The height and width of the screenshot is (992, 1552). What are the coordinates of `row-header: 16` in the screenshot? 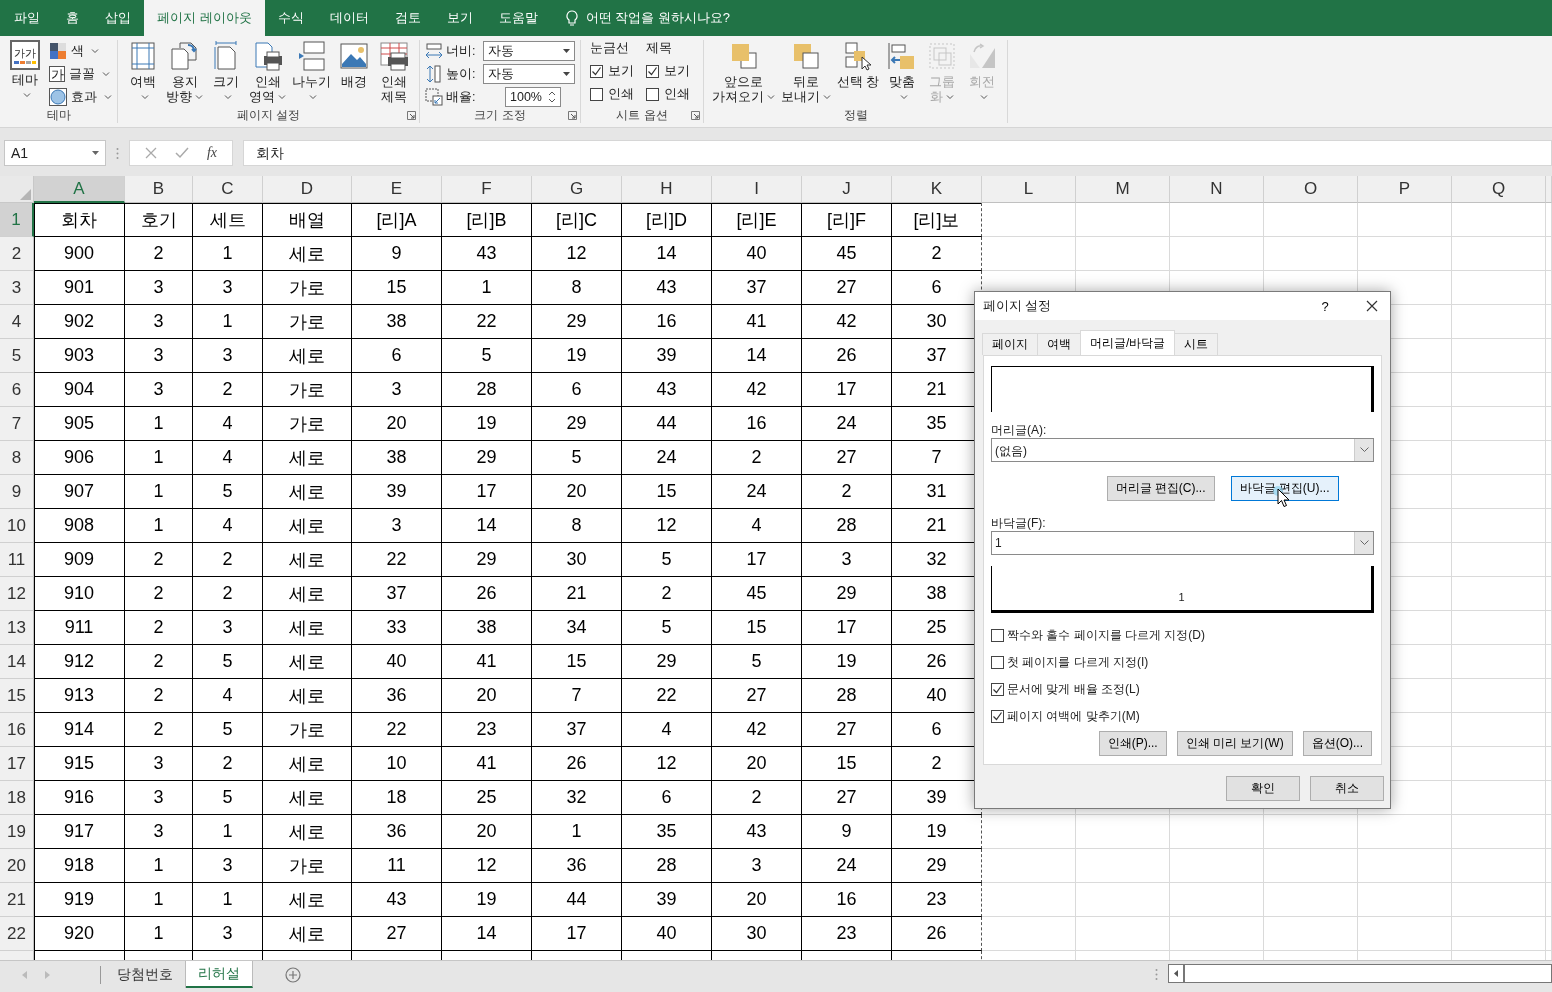 It's located at (17, 730).